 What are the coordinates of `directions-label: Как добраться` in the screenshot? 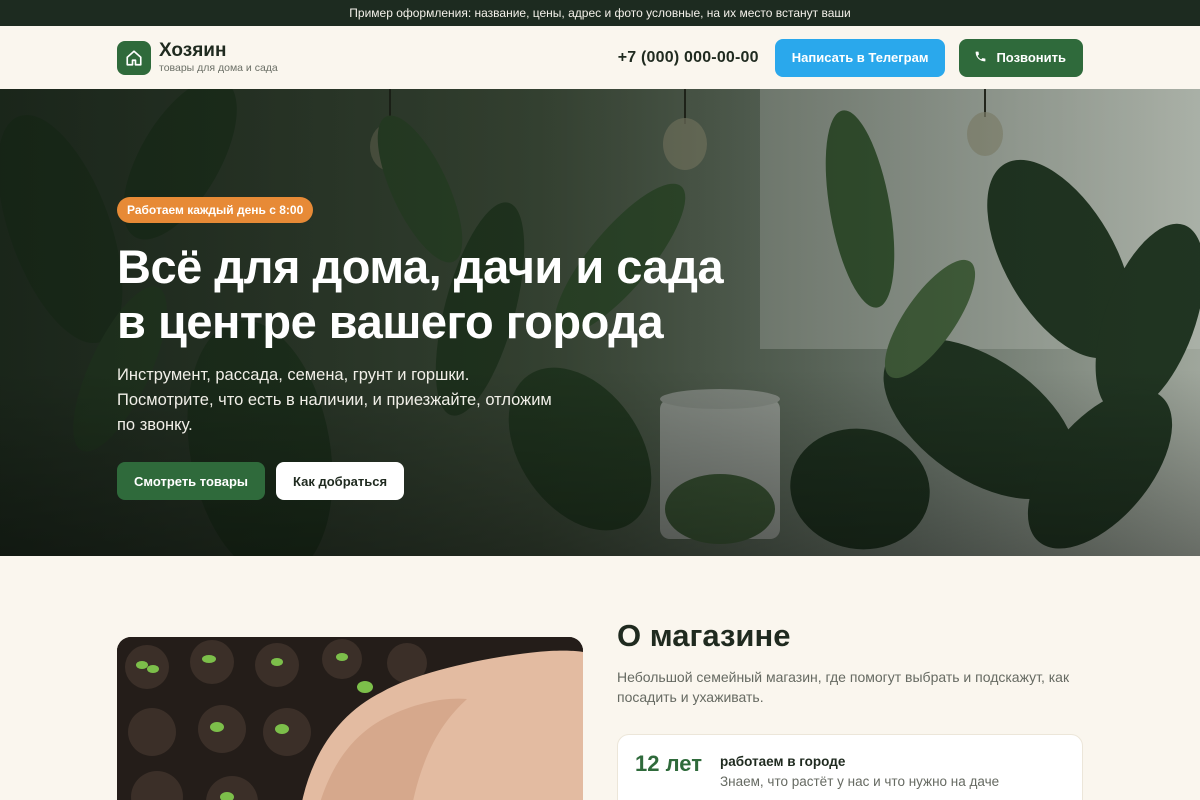 It's located at (340, 481).